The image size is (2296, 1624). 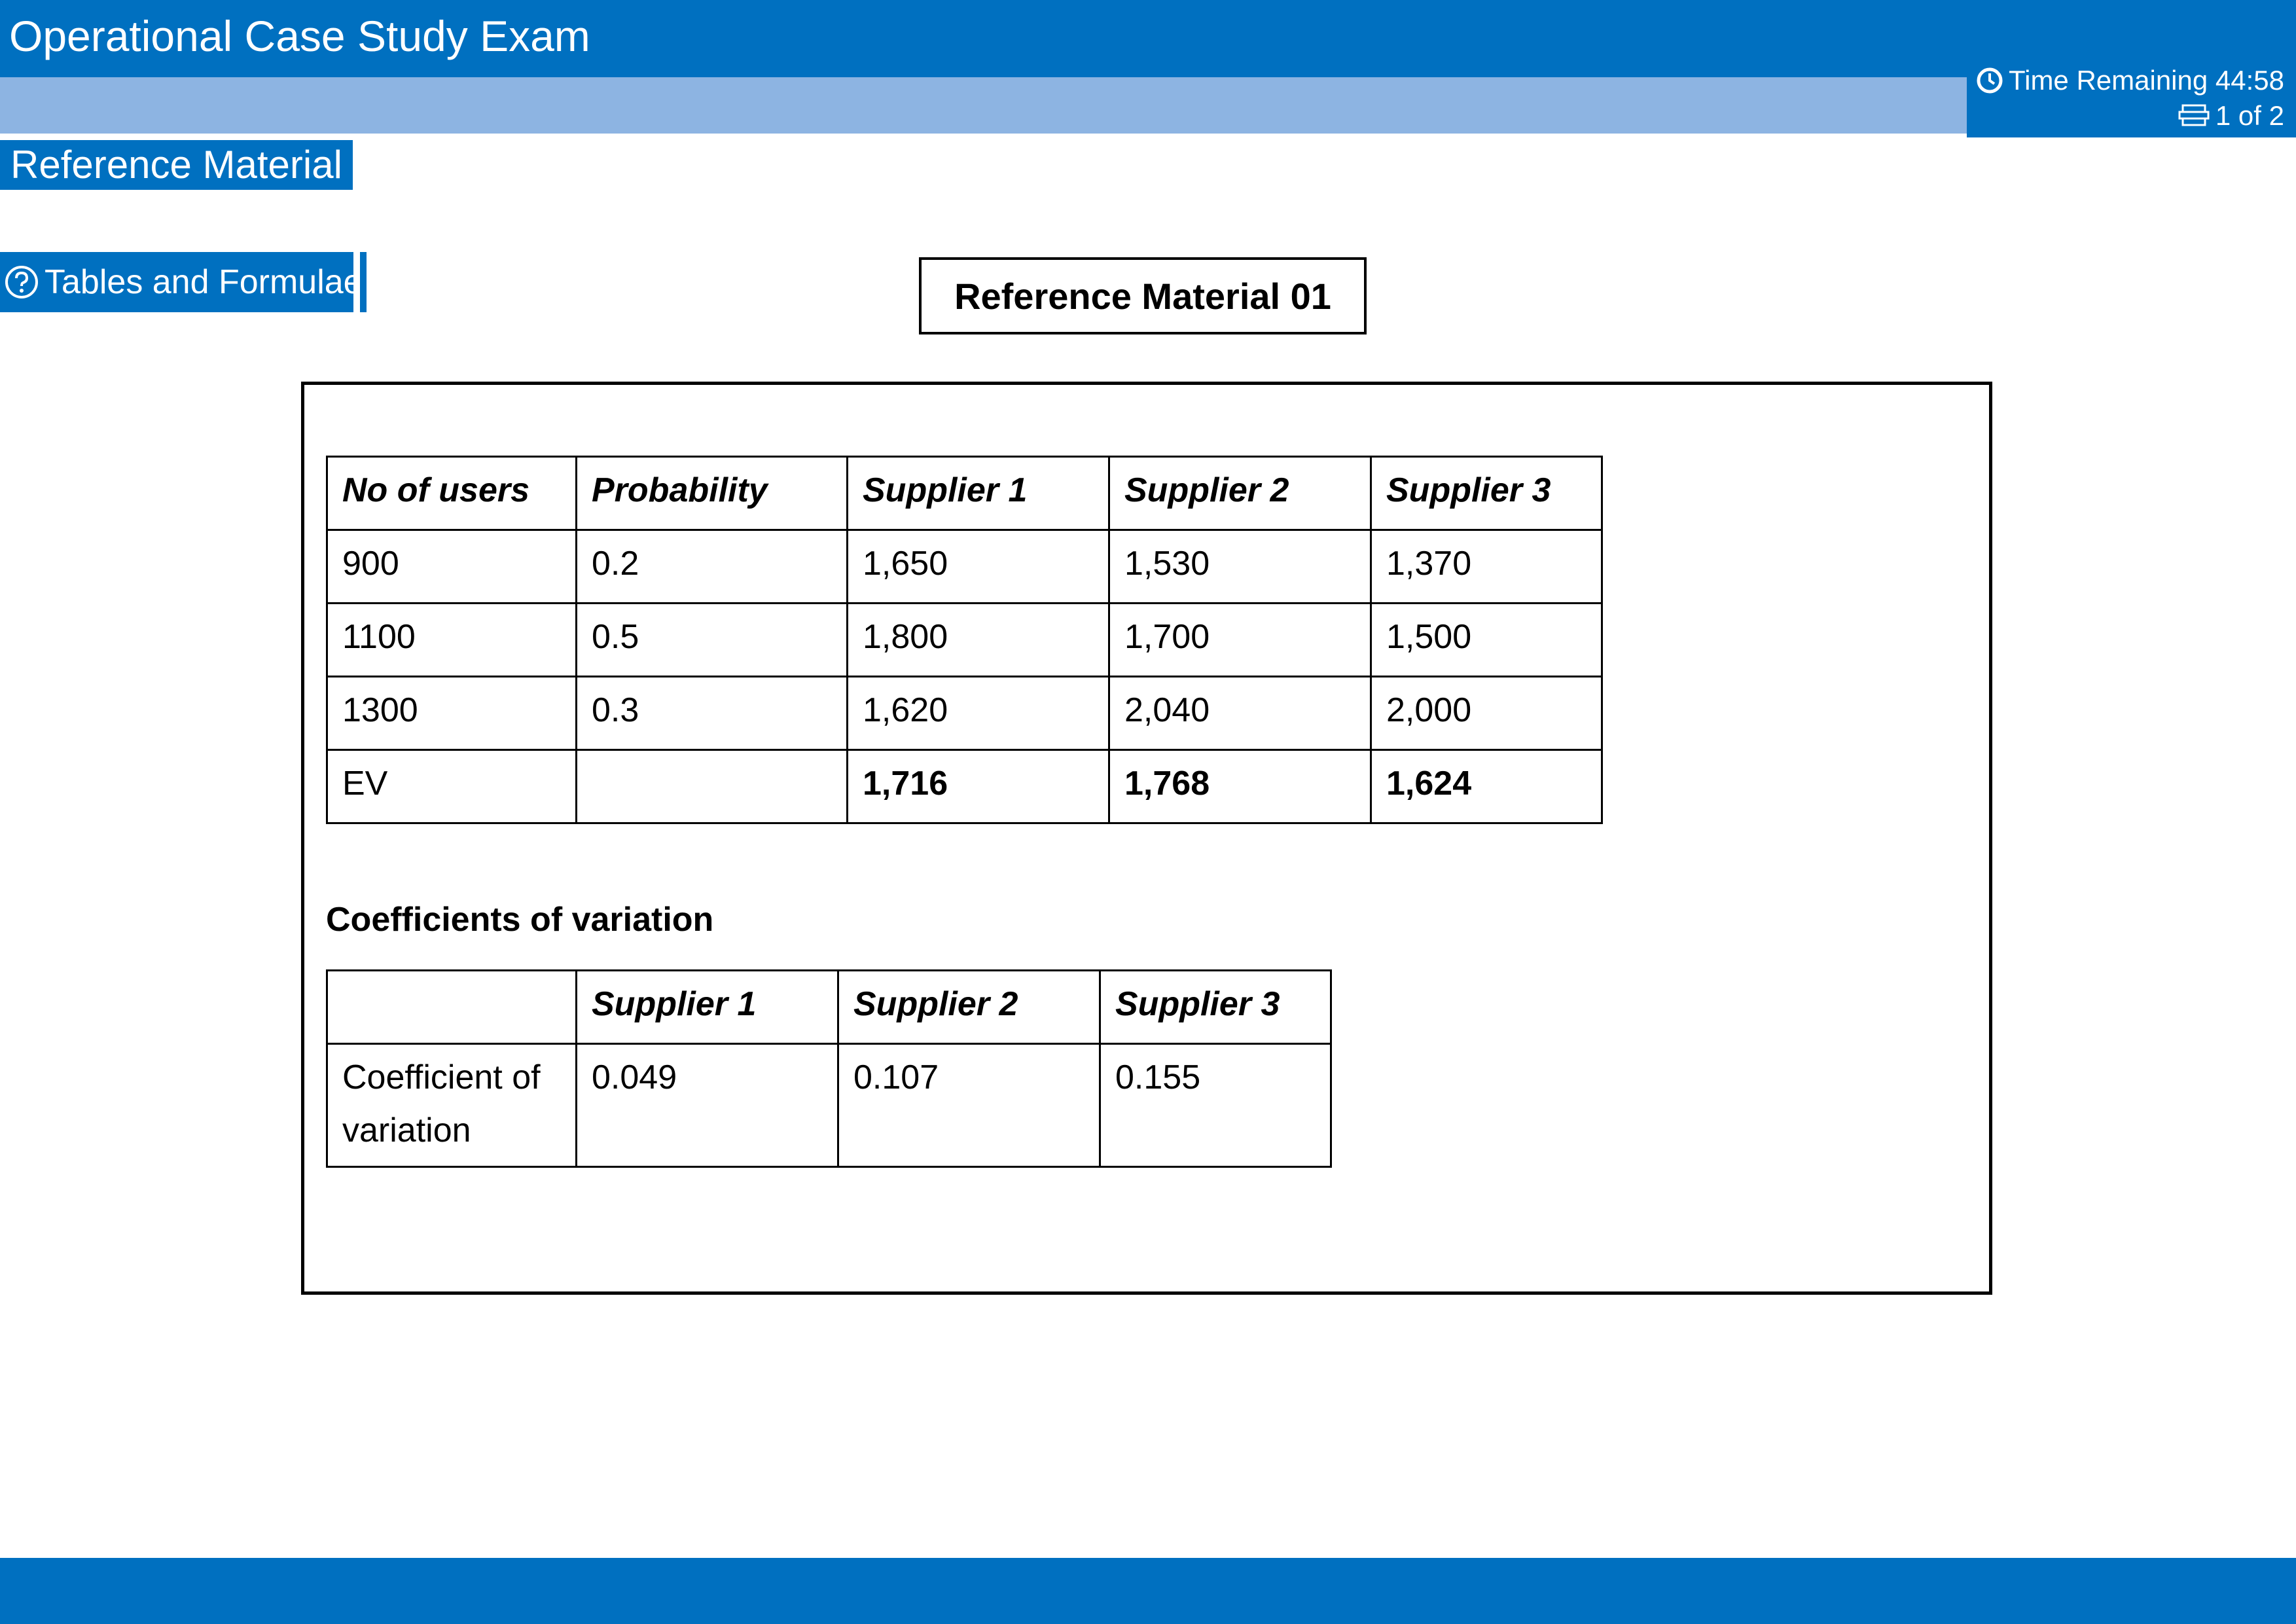 I want to click on table-cell: 1100, so click(x=451, y=639).